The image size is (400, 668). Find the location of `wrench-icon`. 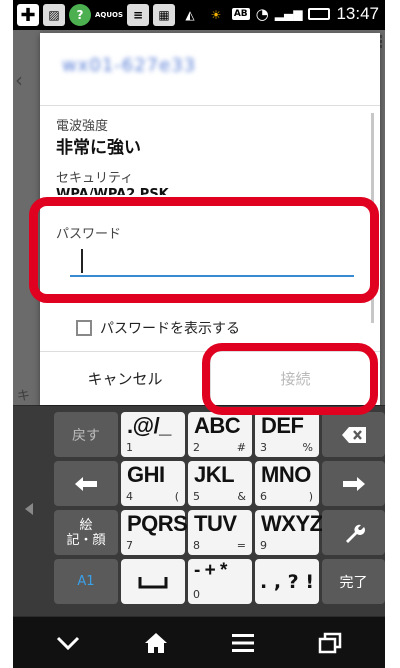

wrench-icon is located at coordinates (353, 532).